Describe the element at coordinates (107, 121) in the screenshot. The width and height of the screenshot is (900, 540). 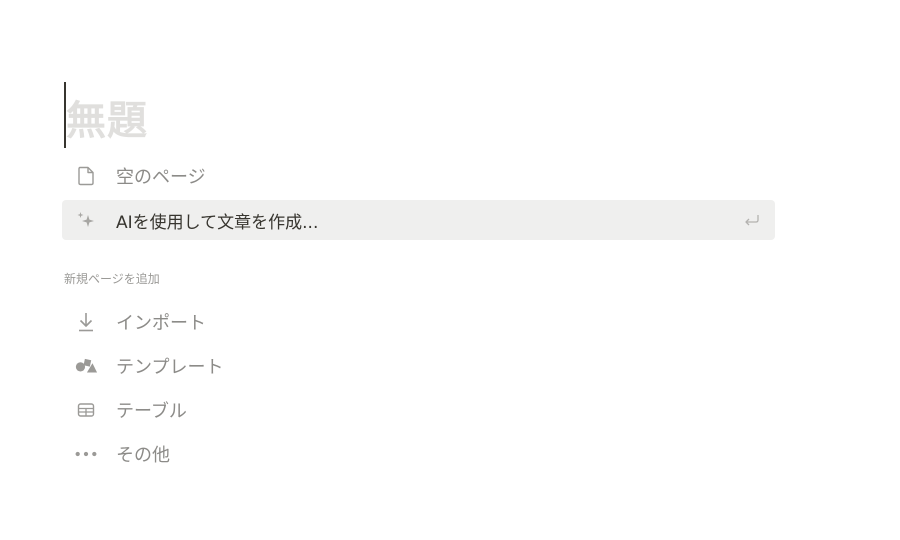
I see `page-title-placeholder: 無題` at that location.